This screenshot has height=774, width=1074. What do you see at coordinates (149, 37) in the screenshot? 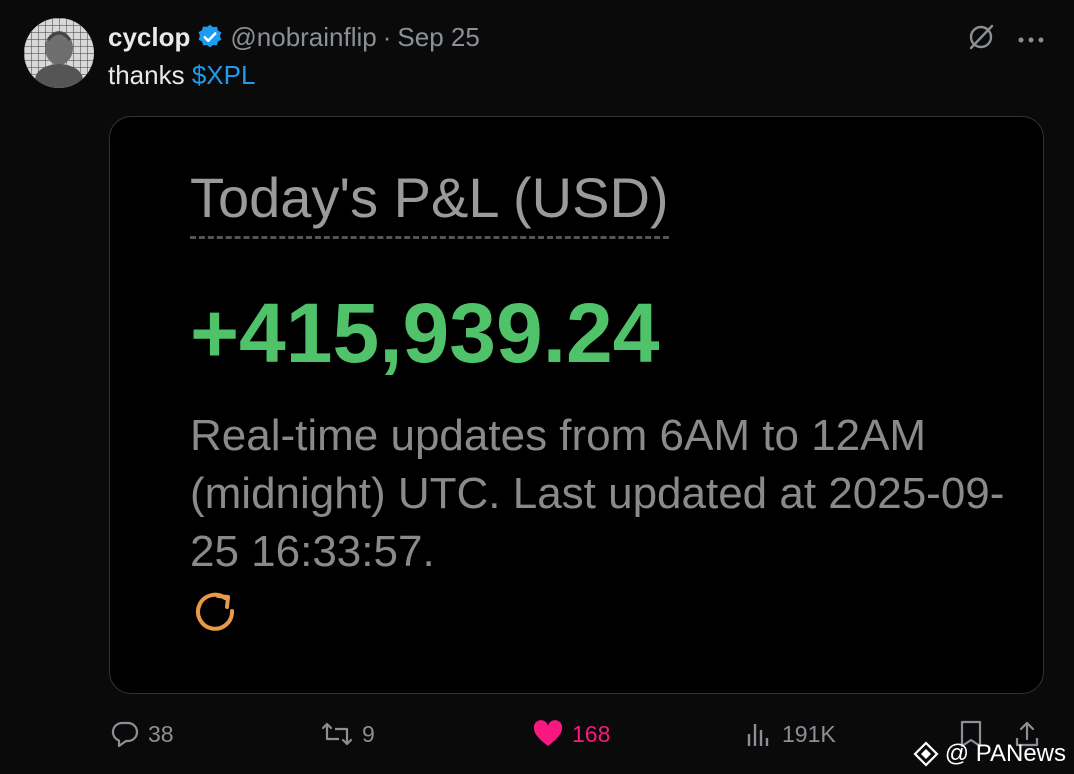
I see `author-display-name: cyclop` at bounding box center [149, 37].